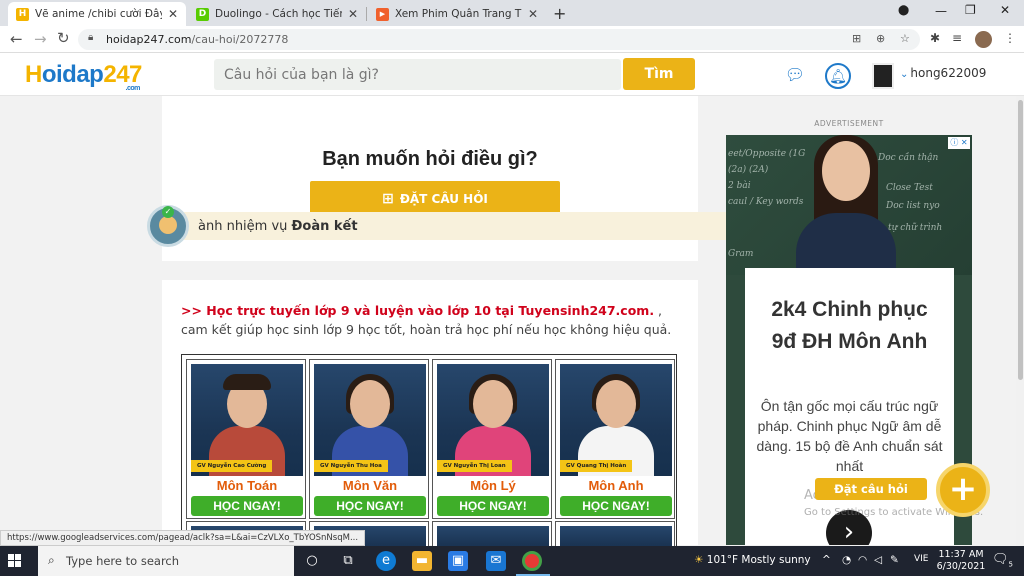 The image size is (1024, 576). I want to click on extensions-icon: ✱, so click(935, 38).